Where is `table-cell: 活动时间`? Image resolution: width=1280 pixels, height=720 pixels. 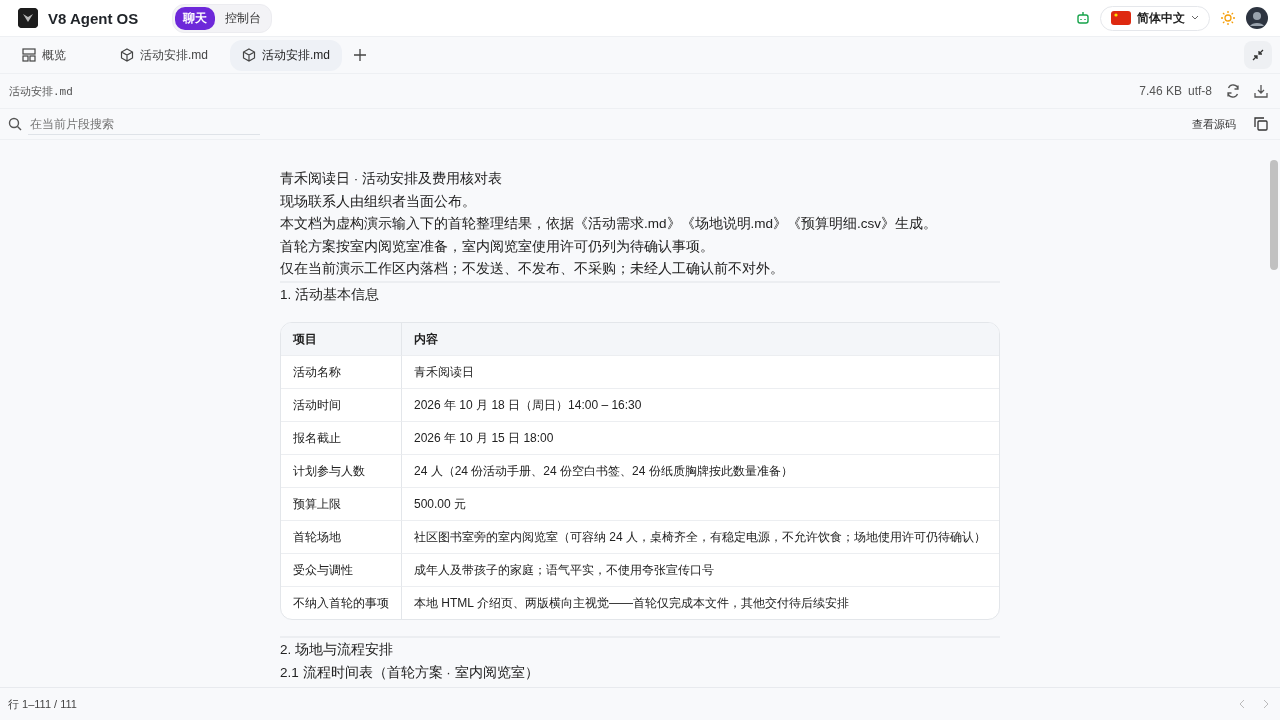 table-cell: 活动时间 is located at coordinates (341, 405).